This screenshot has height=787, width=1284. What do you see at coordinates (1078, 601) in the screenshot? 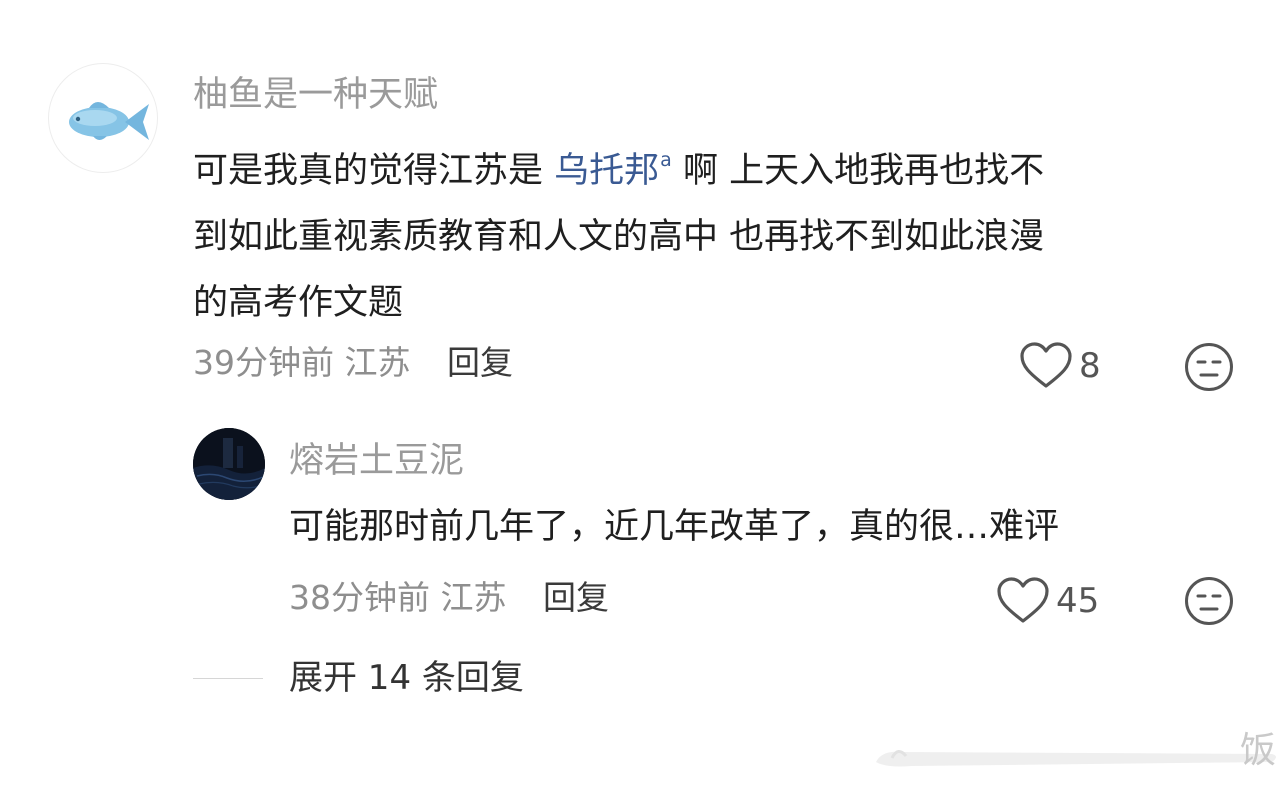
I see `reply-like-count: 45` at bounding box center [1078, 601].